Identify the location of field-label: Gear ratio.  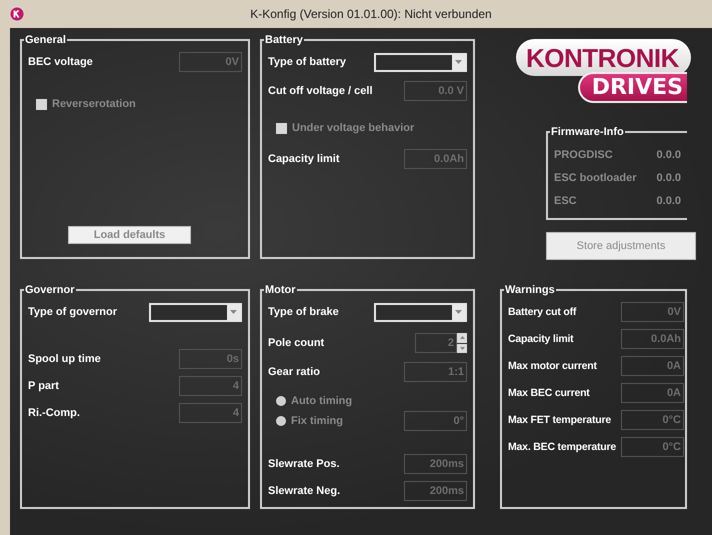
(294, 372).